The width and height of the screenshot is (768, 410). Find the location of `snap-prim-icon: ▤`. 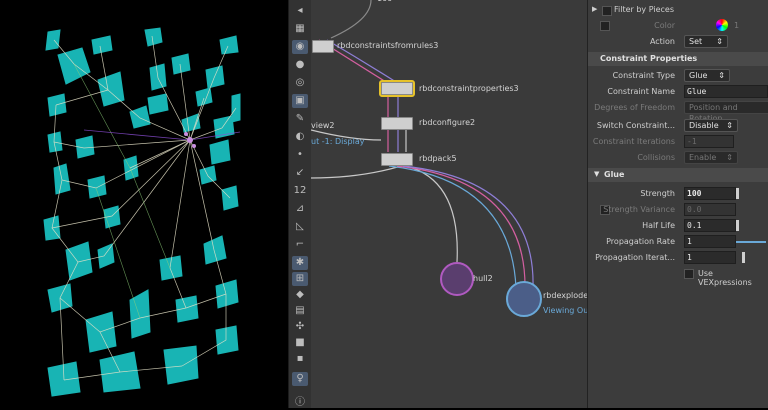

snap-prim-icon: ▤ is located at coordinates (300, 311).